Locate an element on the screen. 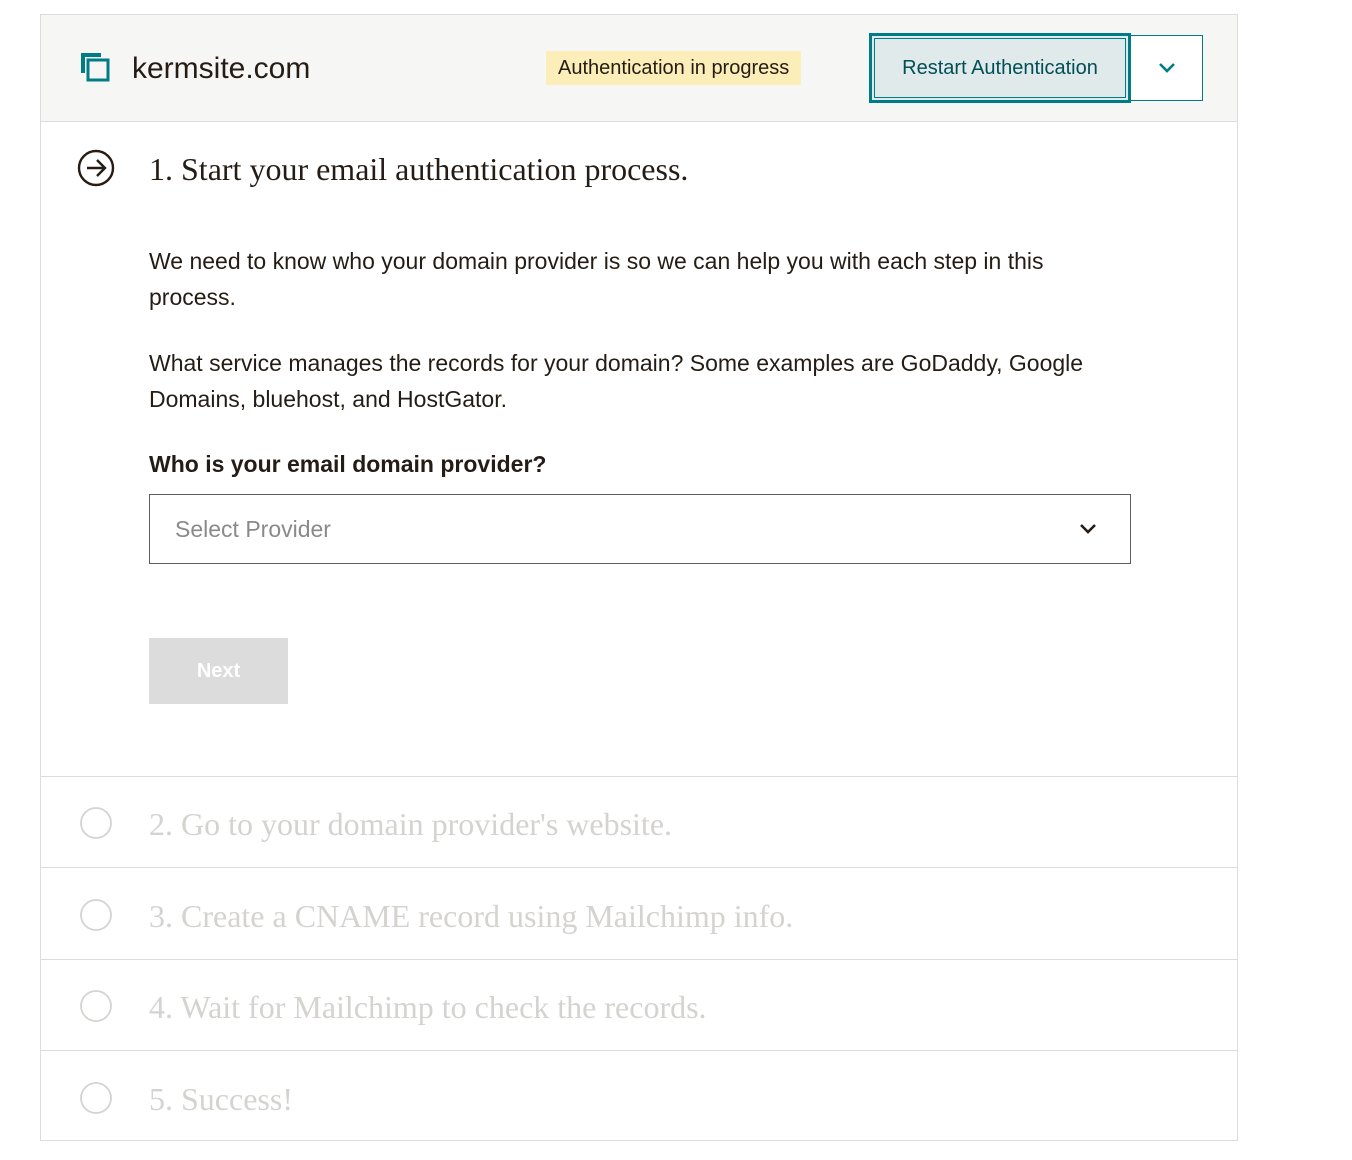  domain-name: kermsite.com is located at coordinates (221, 68).